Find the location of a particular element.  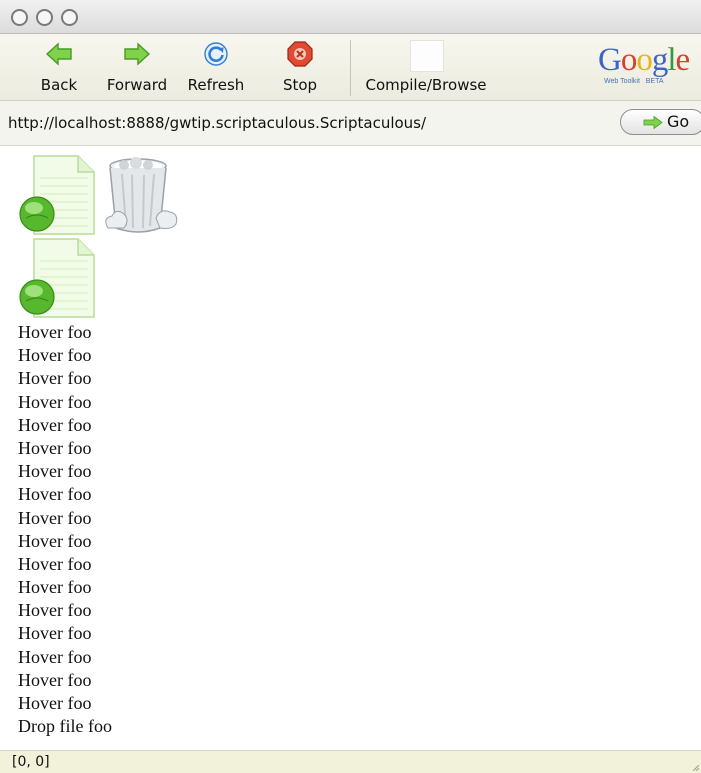

forward-button: Forward is located at coordinates (137, 67).